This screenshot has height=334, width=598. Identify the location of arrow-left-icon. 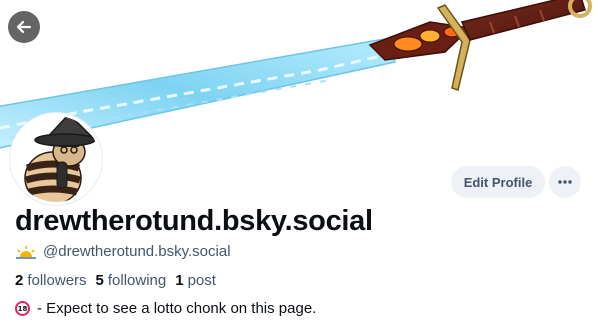
(24, 27).